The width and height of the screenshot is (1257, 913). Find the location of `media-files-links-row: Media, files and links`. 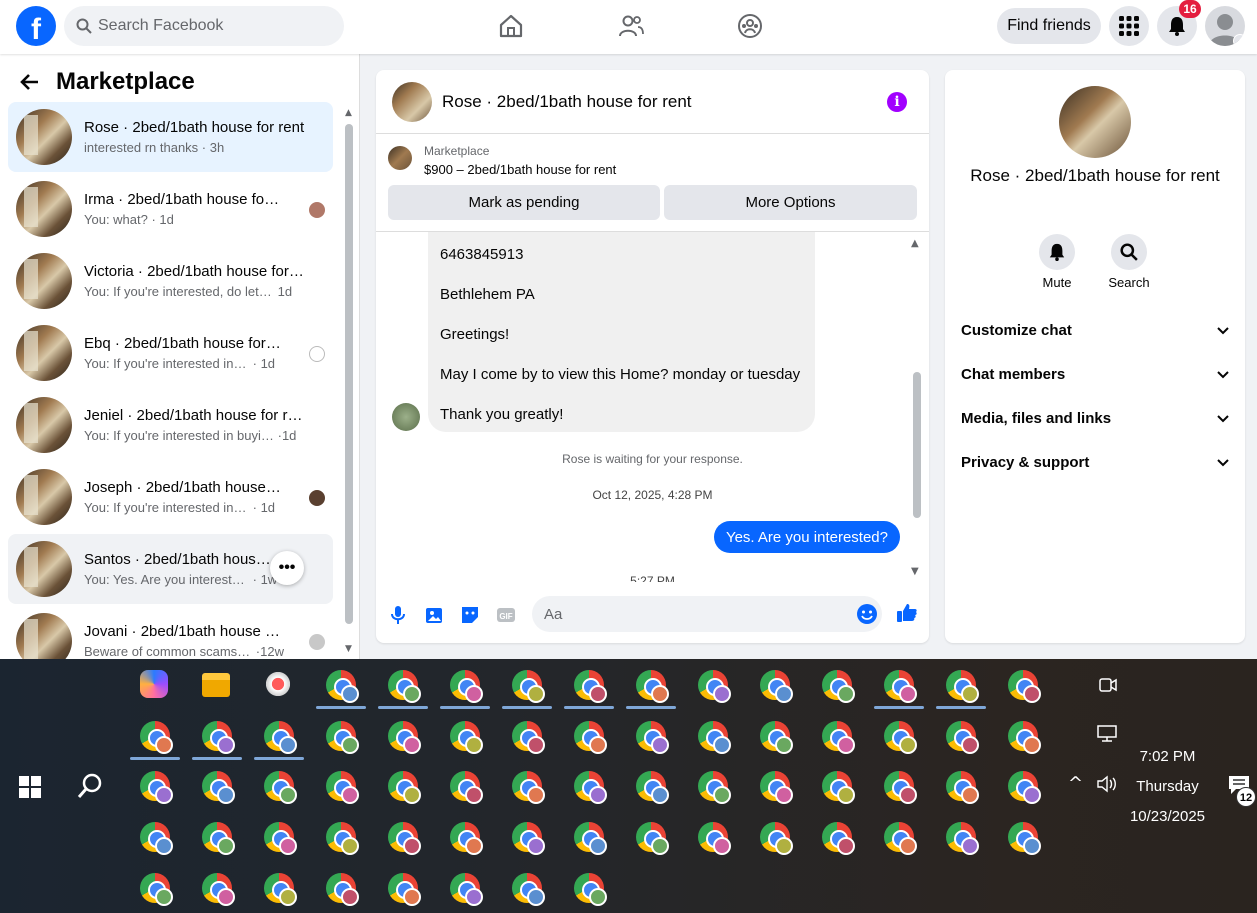

media-files-links-row: Media, files and links is located at coordinates (1095, 418).